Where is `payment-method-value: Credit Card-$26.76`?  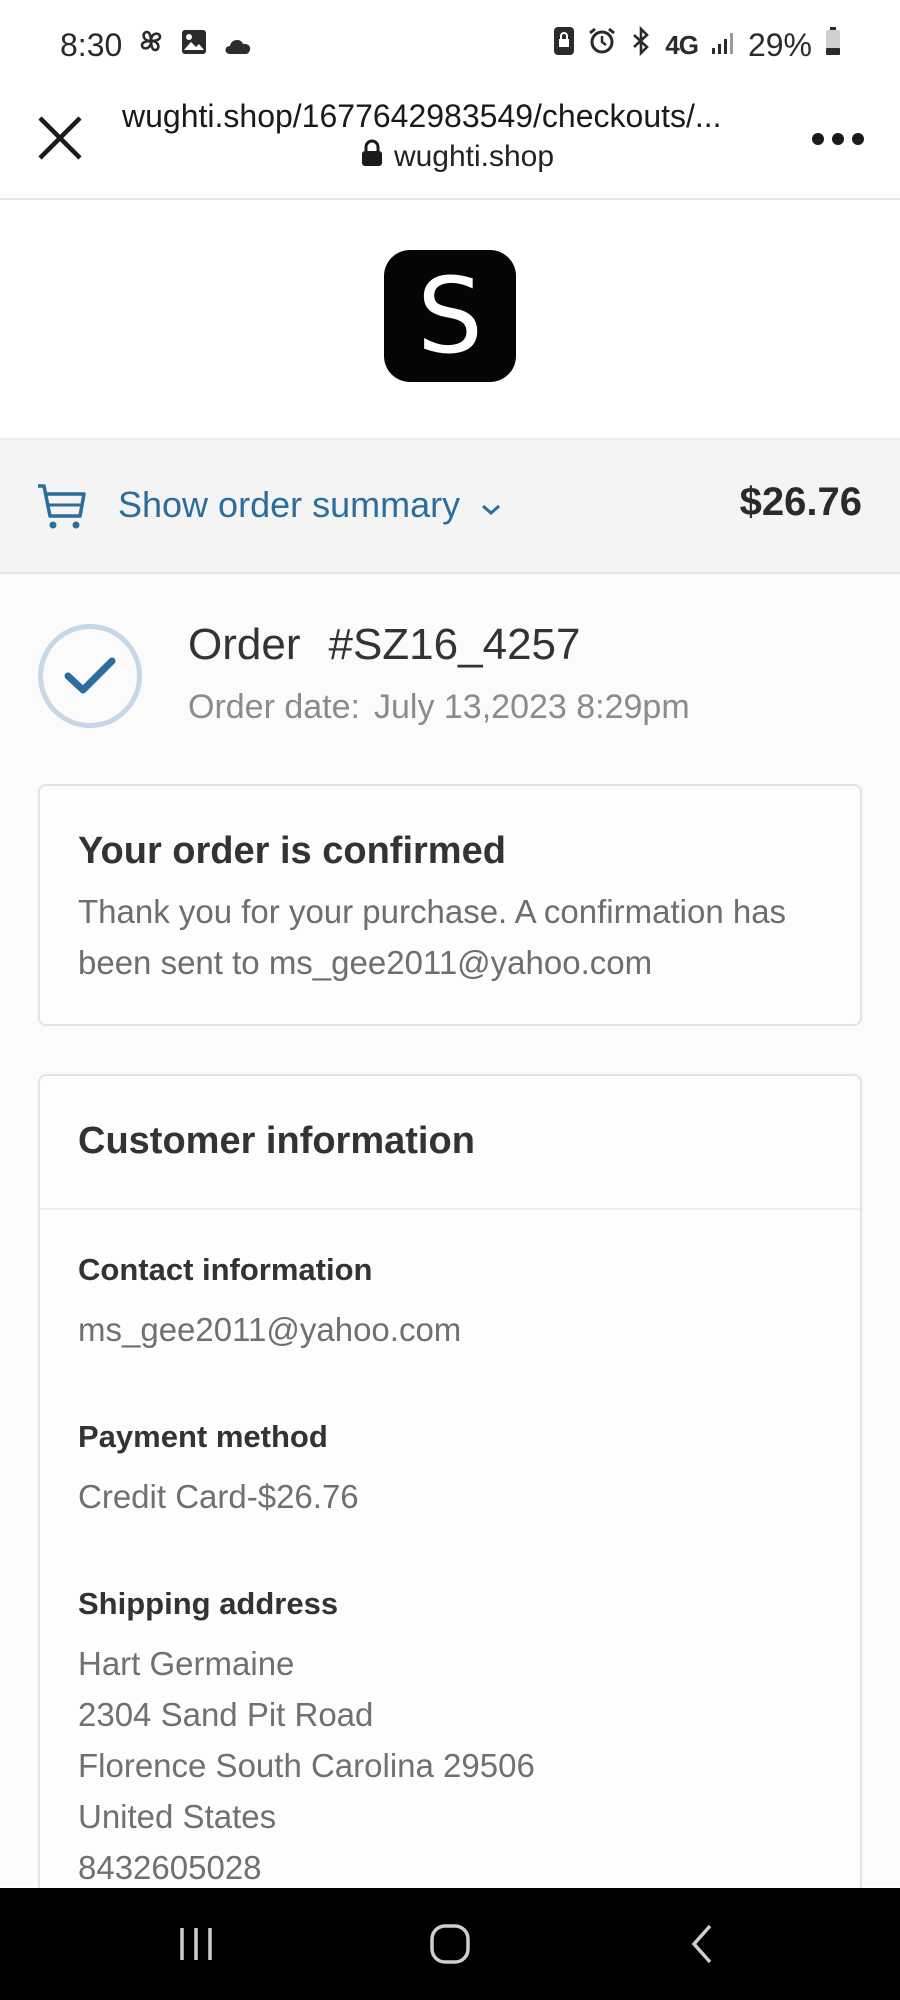 payment-method-value: Credit Card-$26.76 is located at coordinates (218, 1496).